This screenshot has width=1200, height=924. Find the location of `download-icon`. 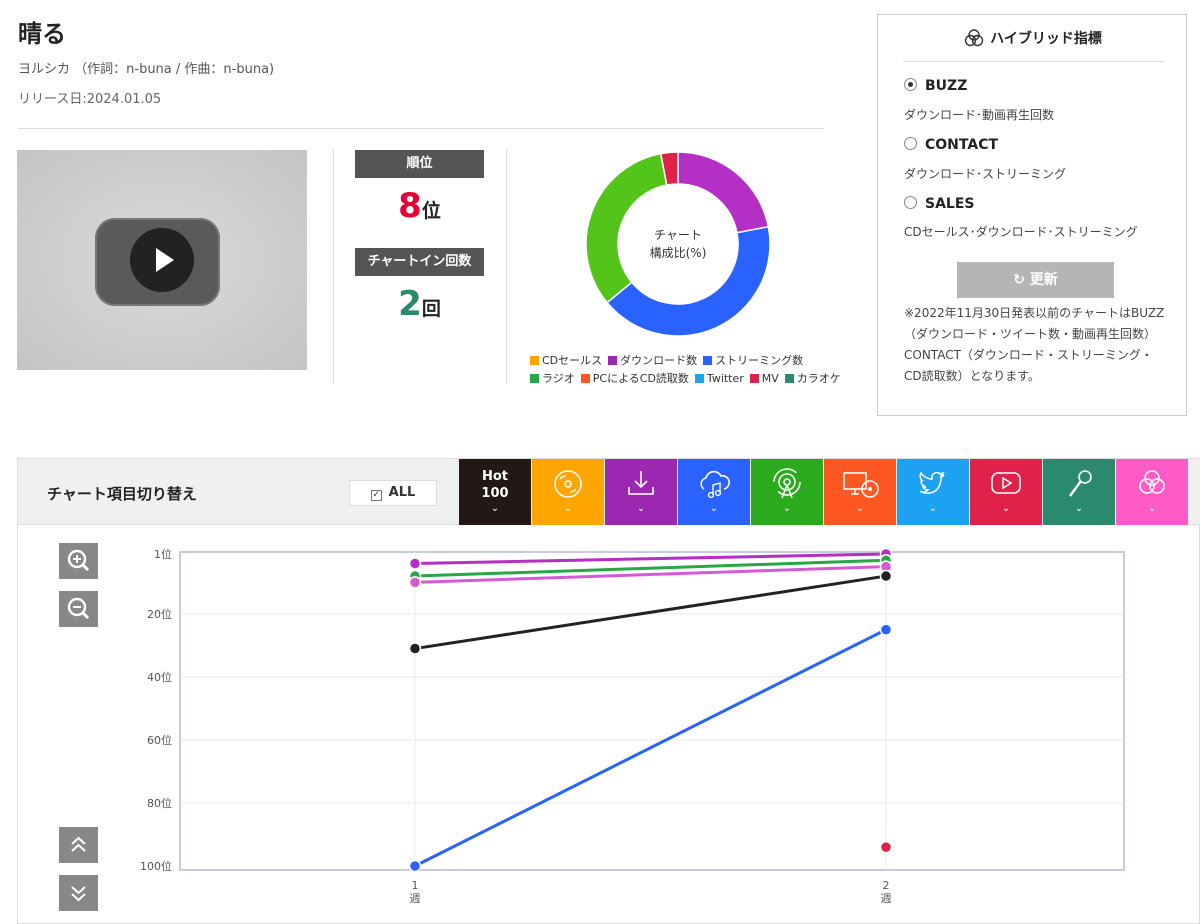

download-icon is located at coordinates (641, 483).